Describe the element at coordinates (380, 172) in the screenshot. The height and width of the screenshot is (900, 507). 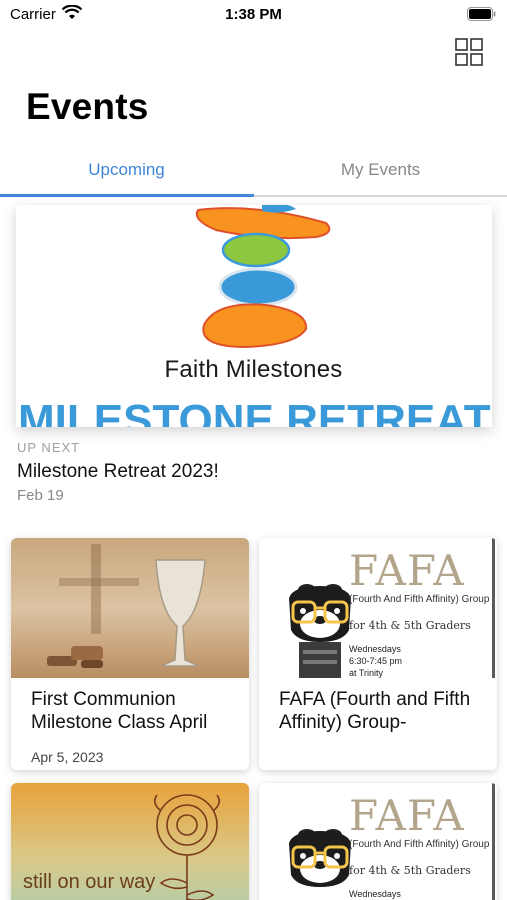
I see `tab-my-events: My Events` at that location.